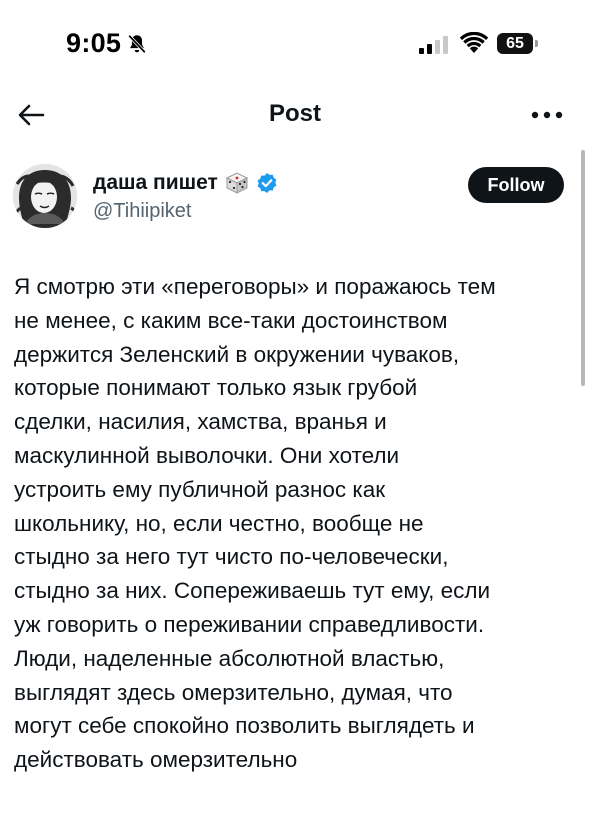 Image resolution: width=590 pixels, height=817 pixels. Describe the element at coordinates (295, 40) in the screenshot. I see `status-bar: 9:05 65` at that location.